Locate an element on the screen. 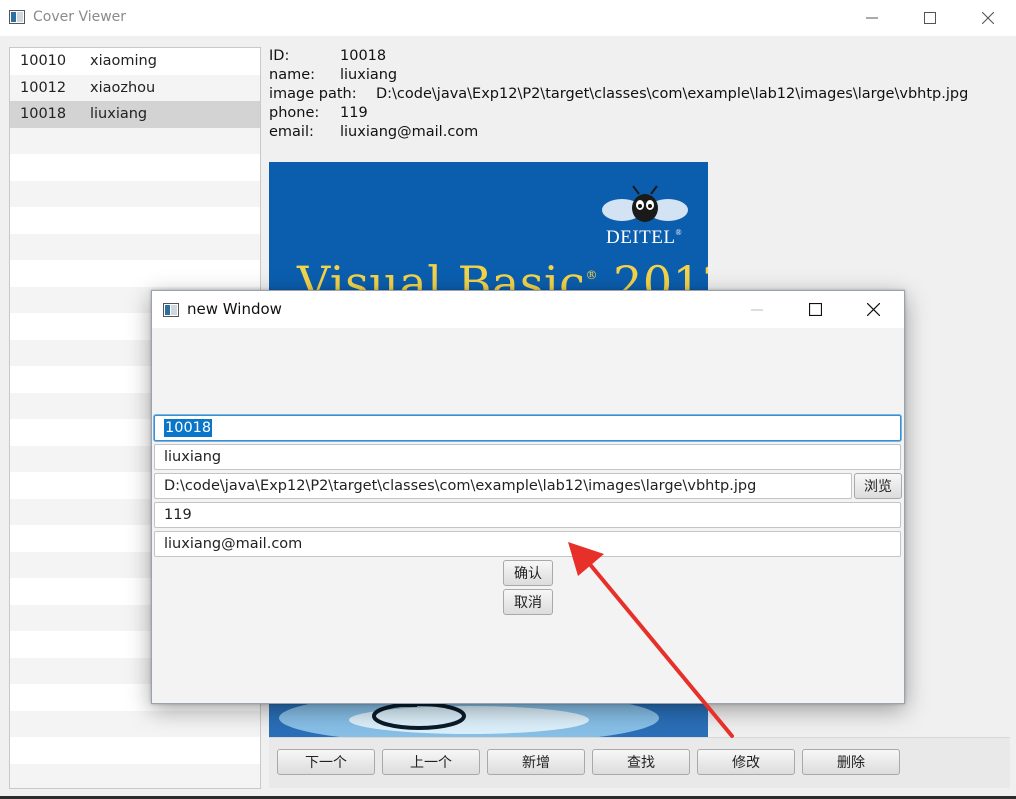  delete-button: 删除 is located at coordinates (851, 762).